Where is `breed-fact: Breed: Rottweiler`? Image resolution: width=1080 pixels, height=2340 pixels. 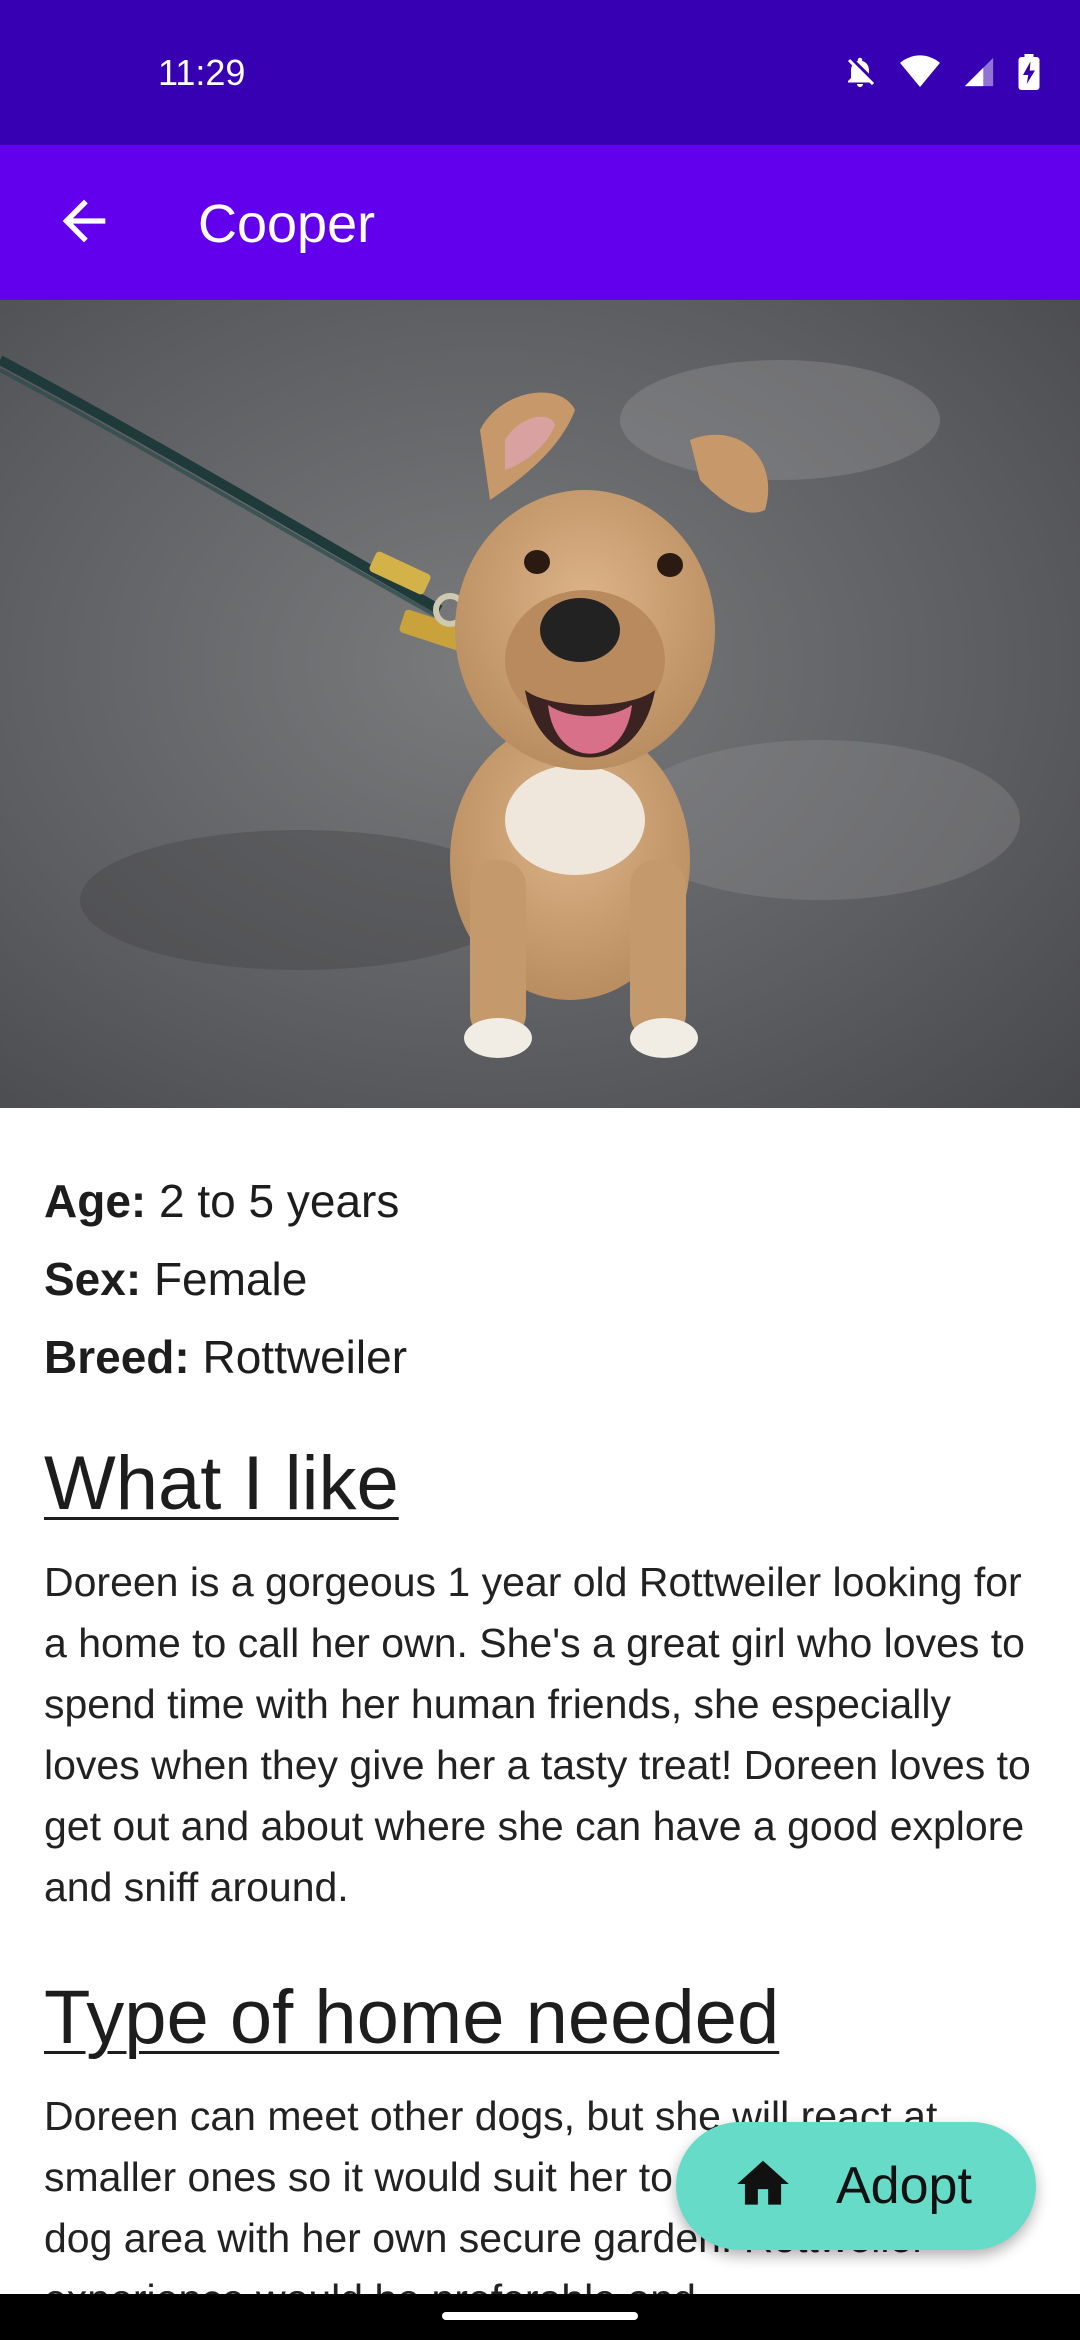
breed-fact: Breed: Rottweiler is located at coordinates (540, 1357).